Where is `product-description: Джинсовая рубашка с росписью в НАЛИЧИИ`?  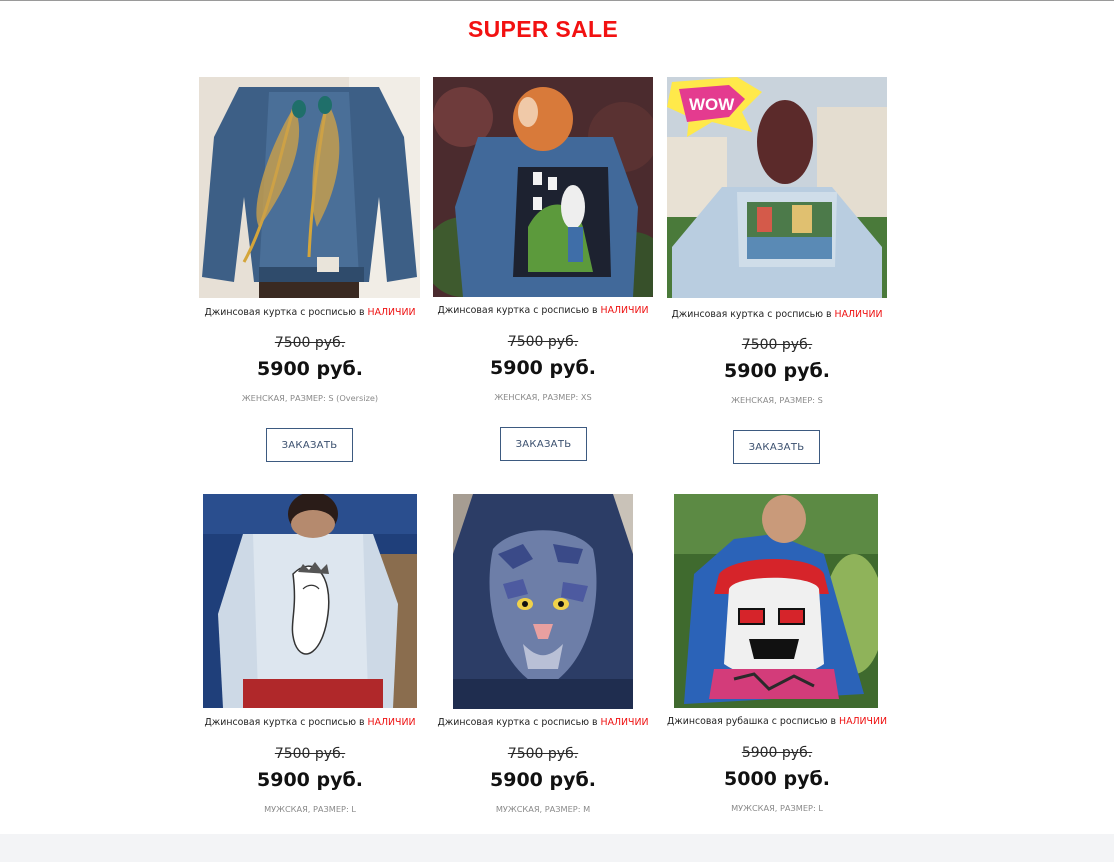 product-description: Джинсовая рубашка с росписью в НАЛИЧИИ is located at coordinates (776, 721).